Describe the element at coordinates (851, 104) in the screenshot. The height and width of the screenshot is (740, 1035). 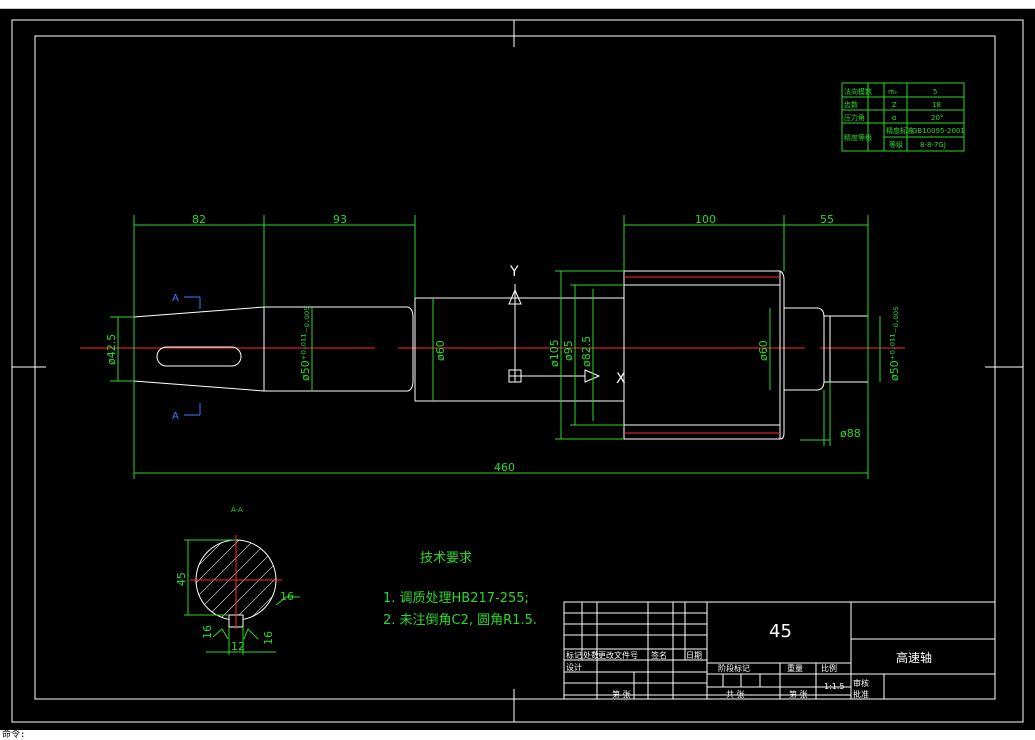
I see `gear-row-name: 齿数` at that location.